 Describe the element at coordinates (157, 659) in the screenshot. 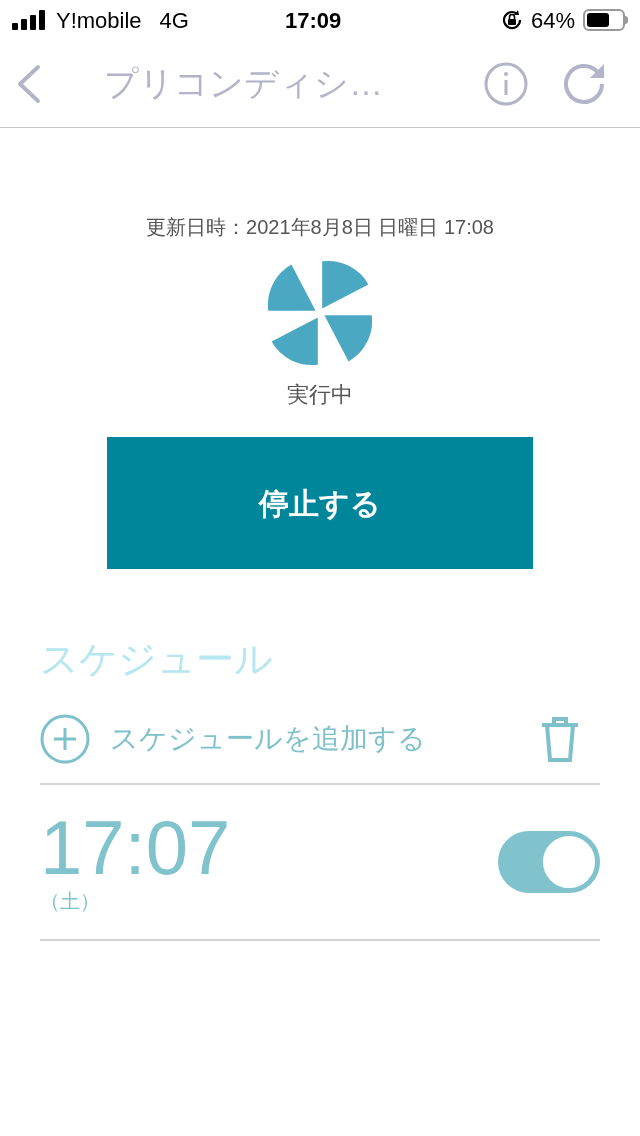

I see `section-heading: スケジュール` at that location.